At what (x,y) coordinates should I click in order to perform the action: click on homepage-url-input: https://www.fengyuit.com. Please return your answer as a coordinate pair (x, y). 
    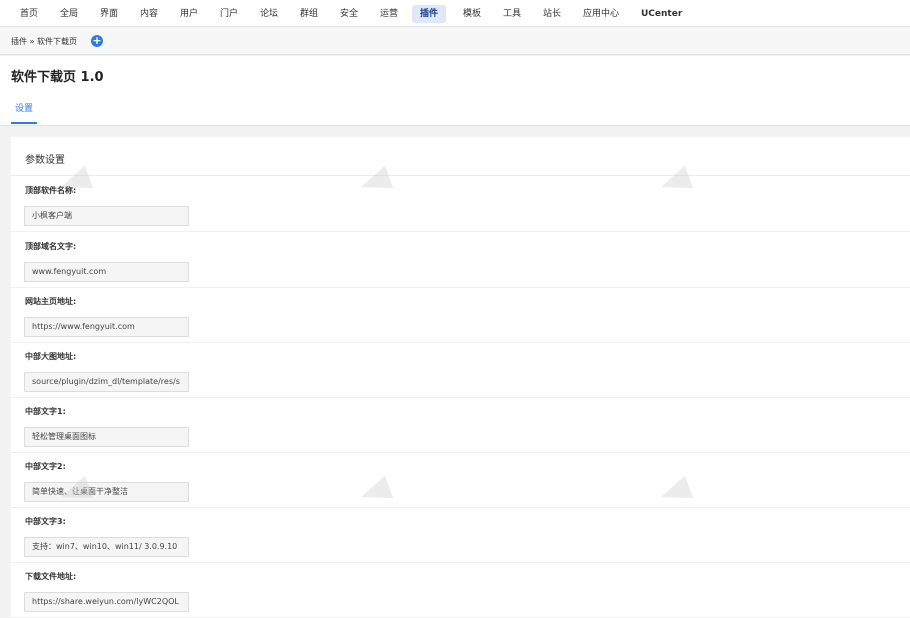
    Looking at the image, I should click on (106, 327).